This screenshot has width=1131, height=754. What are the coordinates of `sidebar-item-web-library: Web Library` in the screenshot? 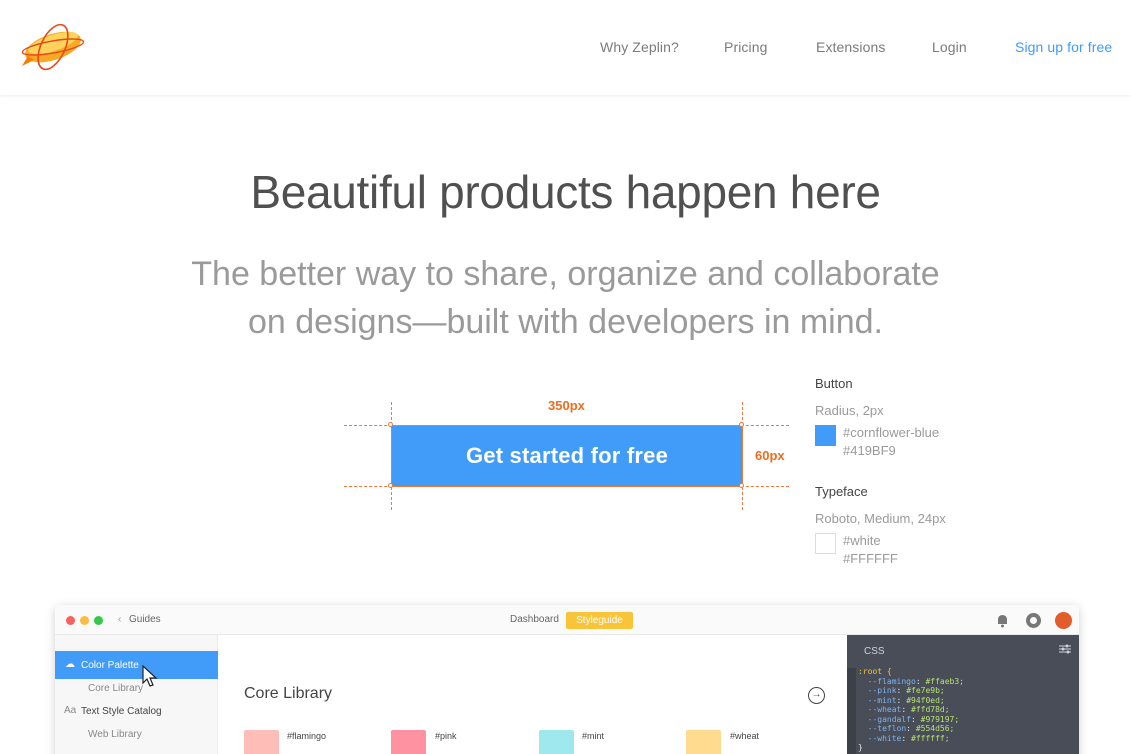 It's located at (136, 734).